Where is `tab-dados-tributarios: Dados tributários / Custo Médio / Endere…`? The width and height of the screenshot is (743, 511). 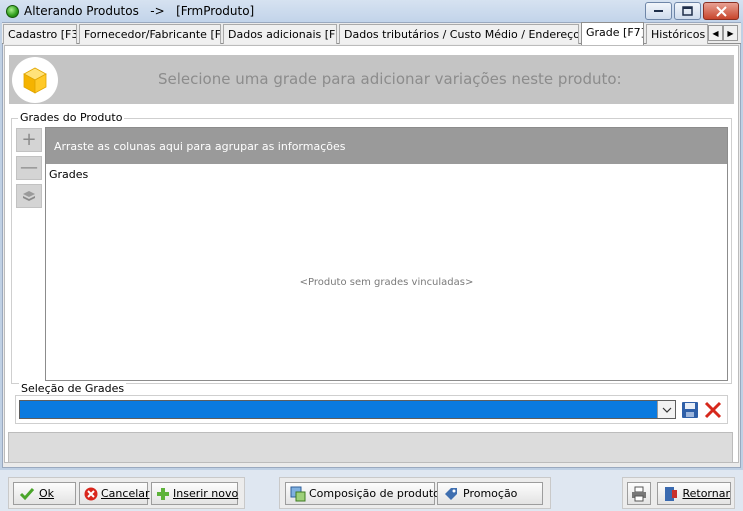
tab-dados-tributarios: Dados tributários / Custo Médio / Endere… is located at coordinates (459, 34).